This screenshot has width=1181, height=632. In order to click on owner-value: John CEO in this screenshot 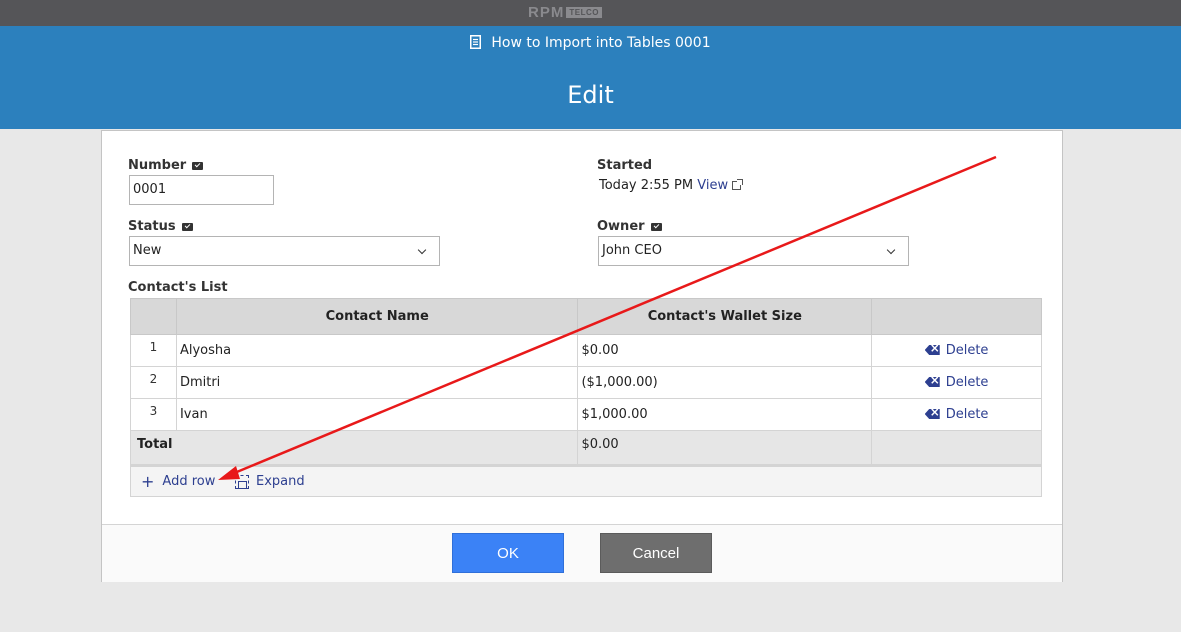, I will do `click(632, 250)`.